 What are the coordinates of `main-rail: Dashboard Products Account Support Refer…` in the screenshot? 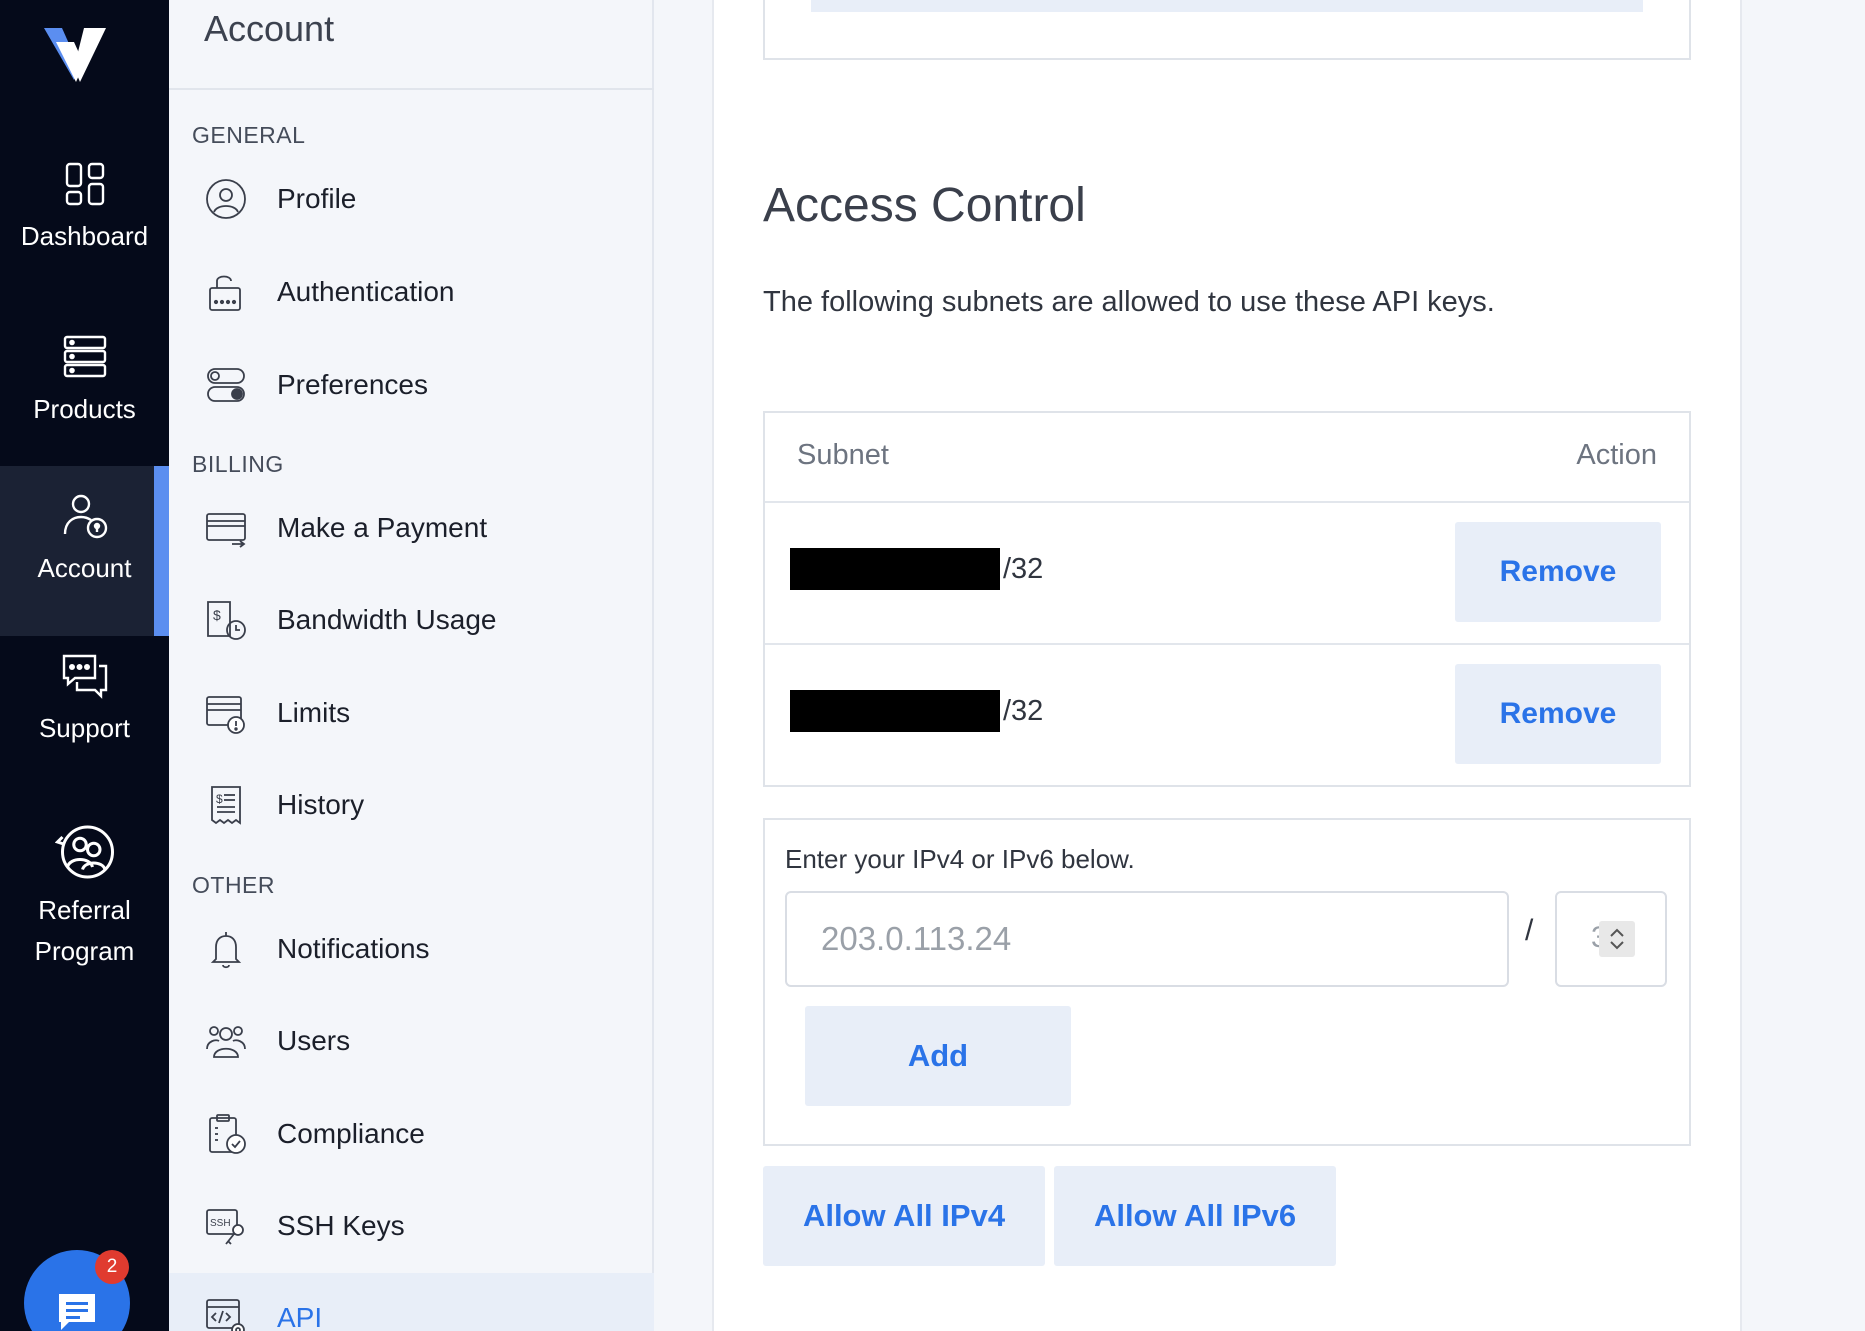 It's located at (84, 665).